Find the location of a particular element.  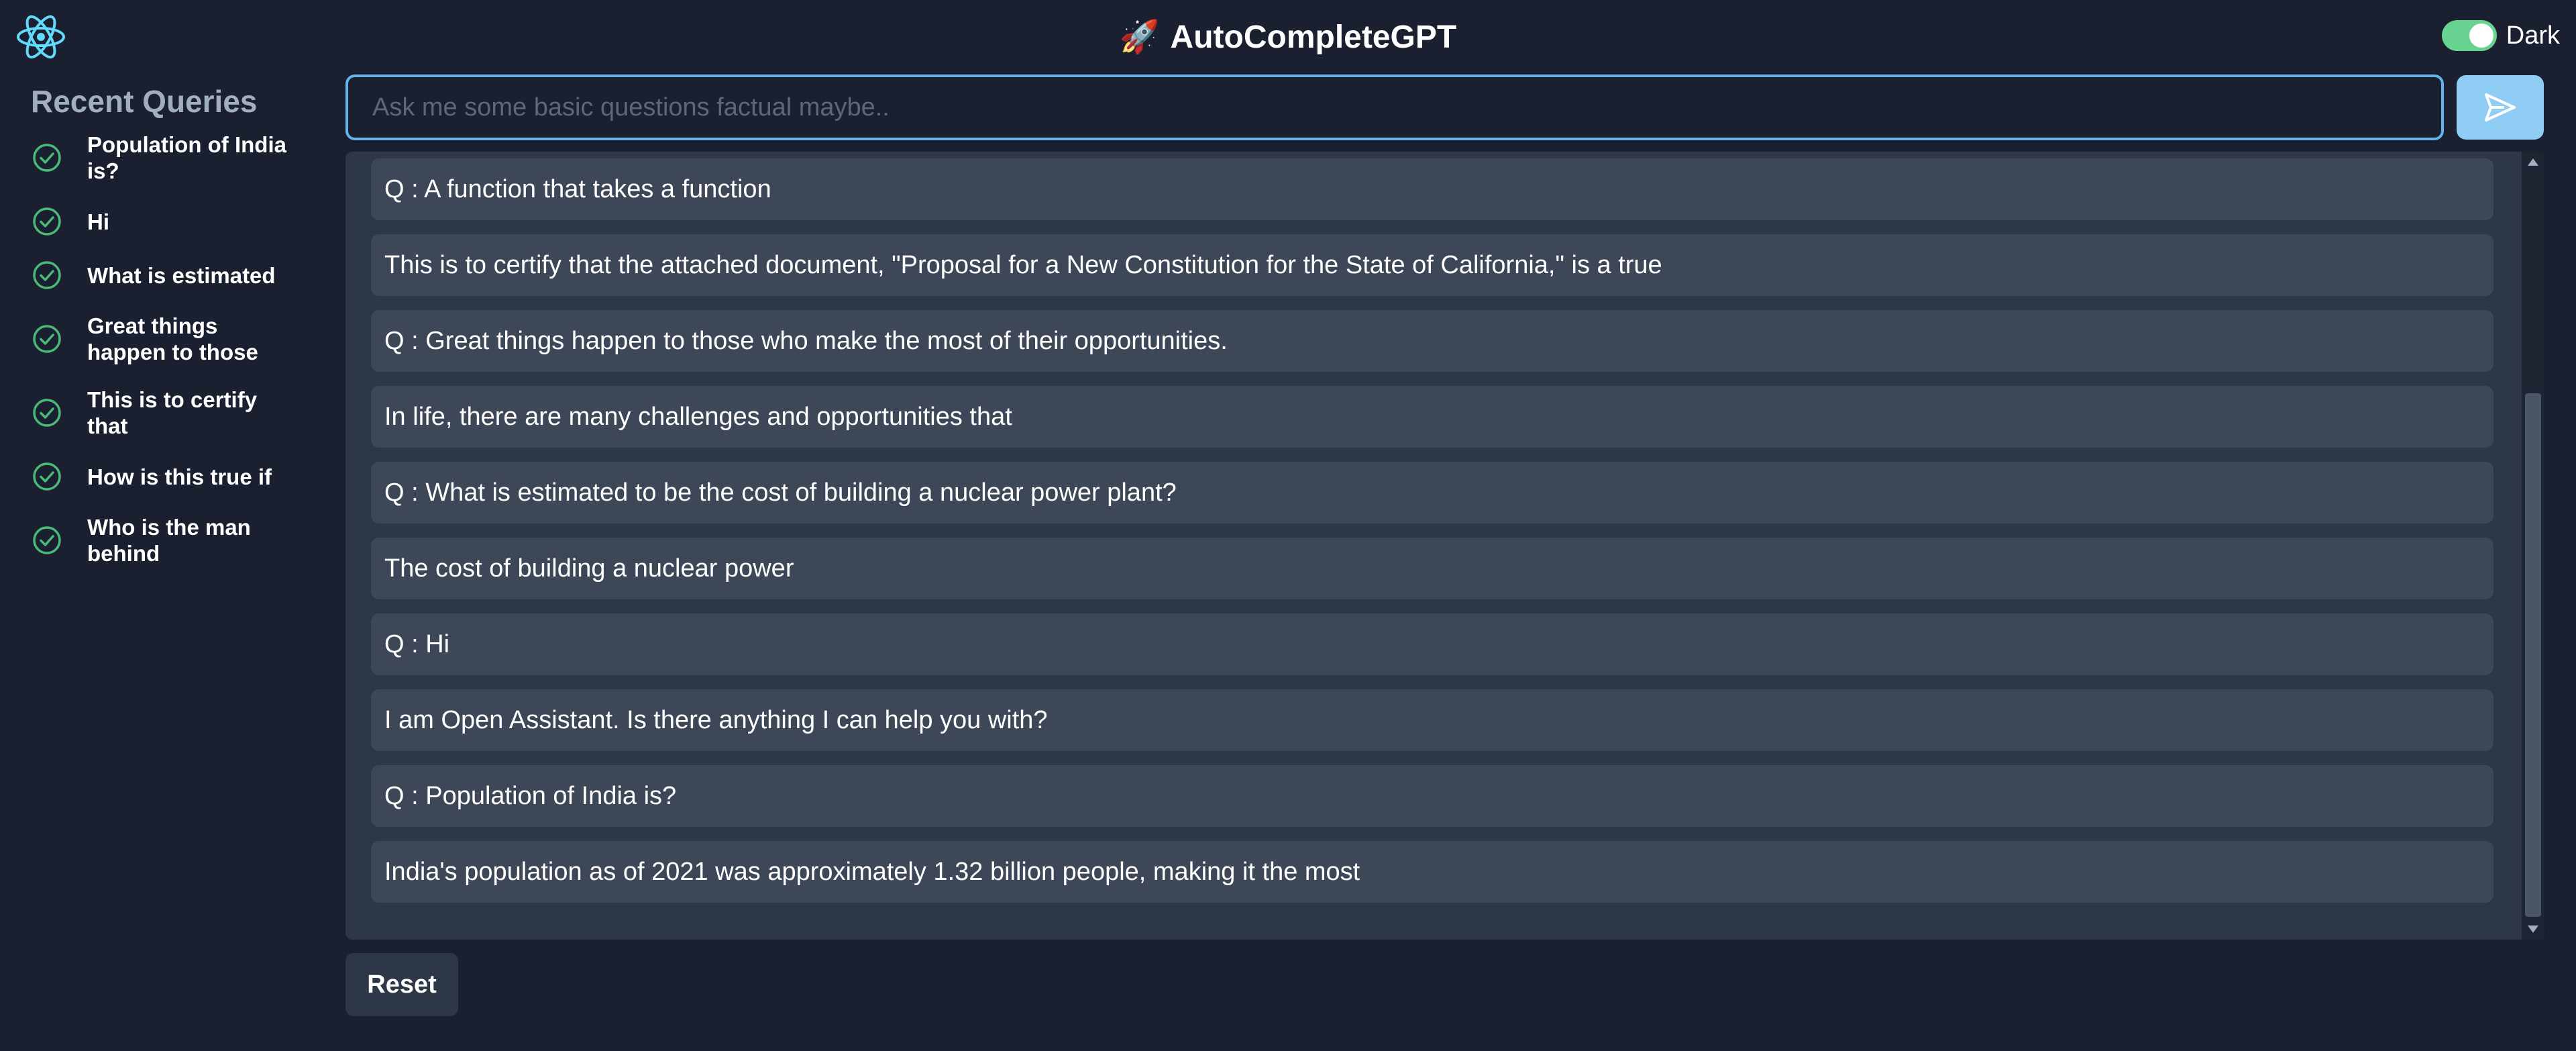

recent-query-item: Population of India is? is located at coordinates (172, 158).